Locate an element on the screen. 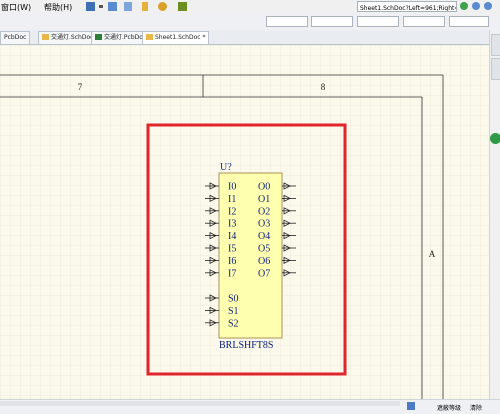 The height and width of the screenshot is (414, 500). output-pin-label-3: O3 is located at coordinates (264, 224).